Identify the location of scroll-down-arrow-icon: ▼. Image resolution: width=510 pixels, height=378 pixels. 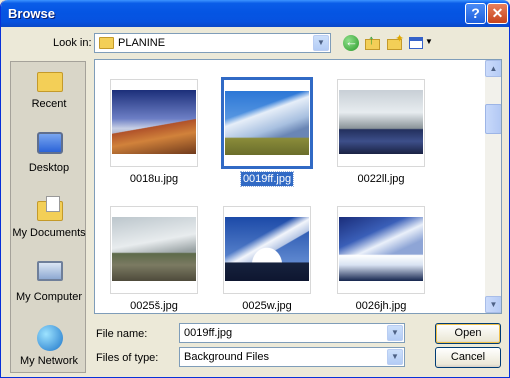
(493, 304).